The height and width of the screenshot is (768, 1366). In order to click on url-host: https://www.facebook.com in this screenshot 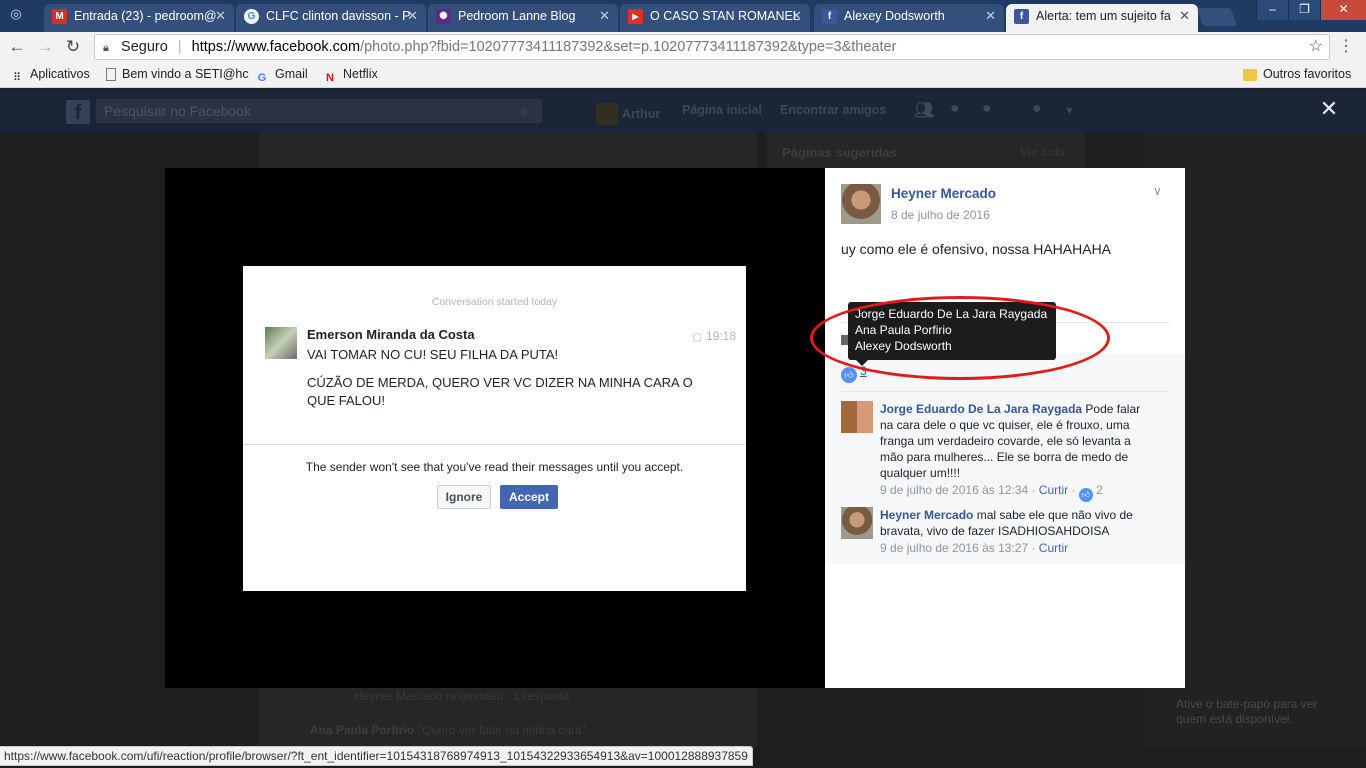, I will do `click(276, 47)`.